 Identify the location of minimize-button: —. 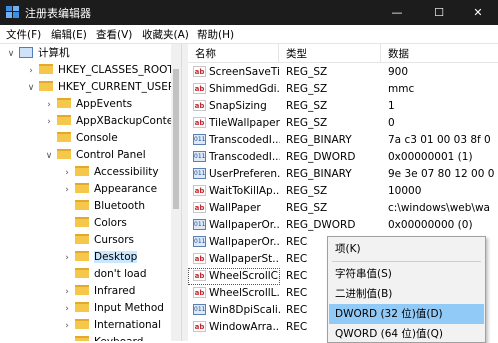
(397, 12).